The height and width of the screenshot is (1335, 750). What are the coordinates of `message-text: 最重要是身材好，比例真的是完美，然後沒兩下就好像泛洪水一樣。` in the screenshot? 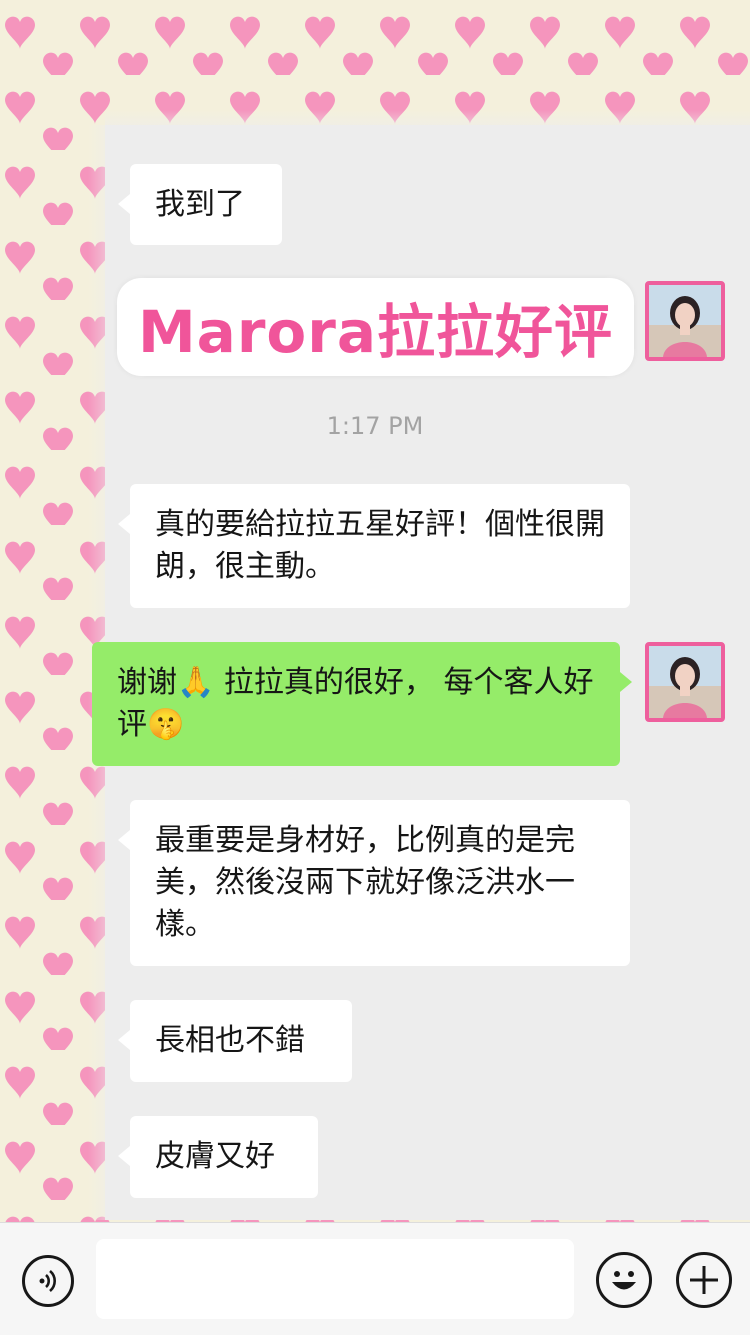 It's located at (365, 882).